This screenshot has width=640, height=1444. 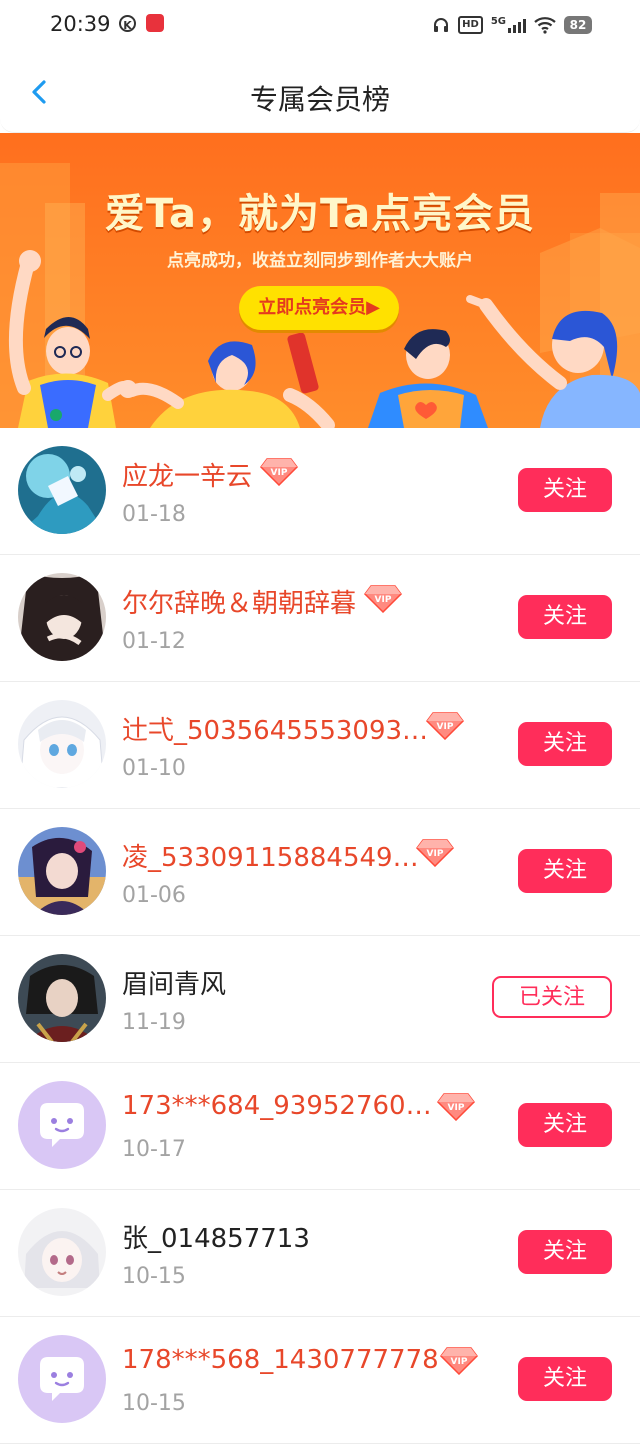 What do you see at coordinates (470, 25) in the screenshot?
I see `hd-icon: HD` at bounding box center [470, 25].